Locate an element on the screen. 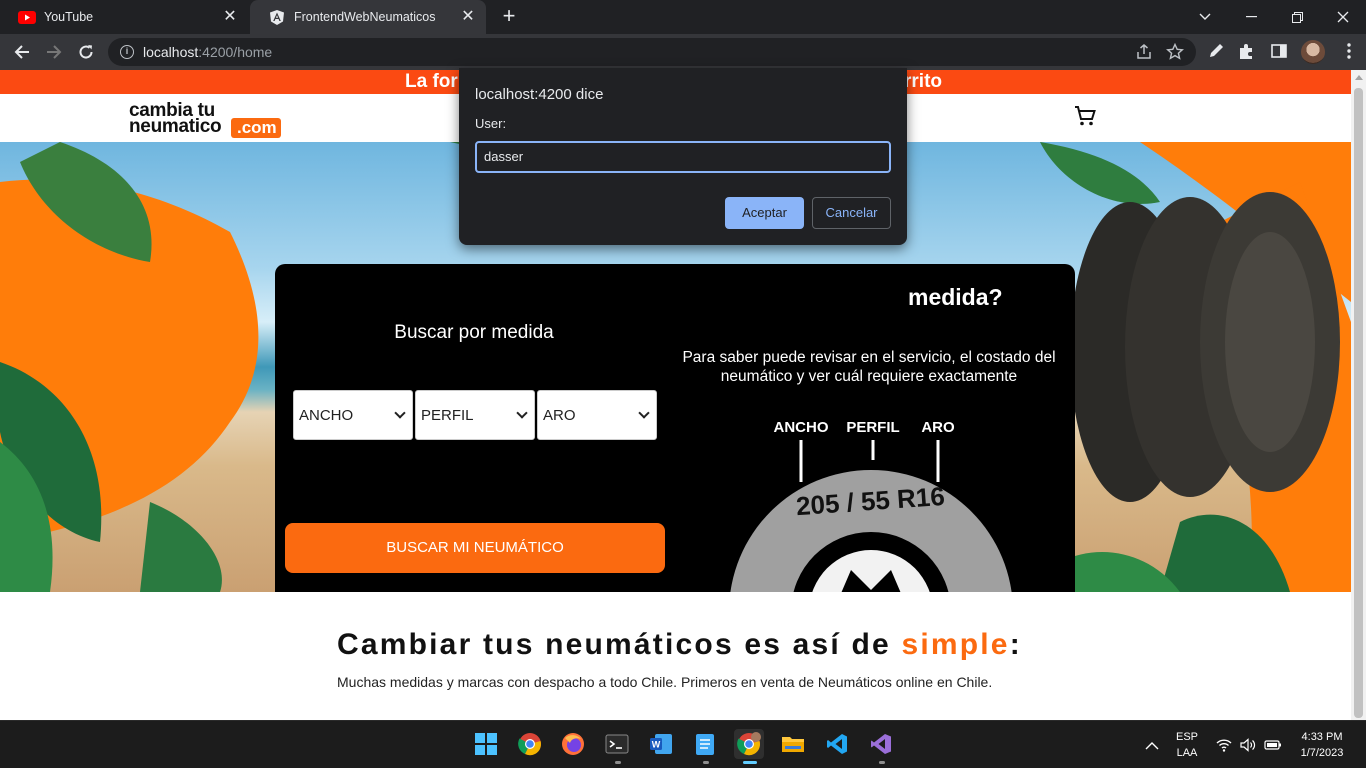 The height and width of the screenshot is (768, 1366). headline-text: Cambiar tus neumáticos es así de is located at coordinates (619, 644).